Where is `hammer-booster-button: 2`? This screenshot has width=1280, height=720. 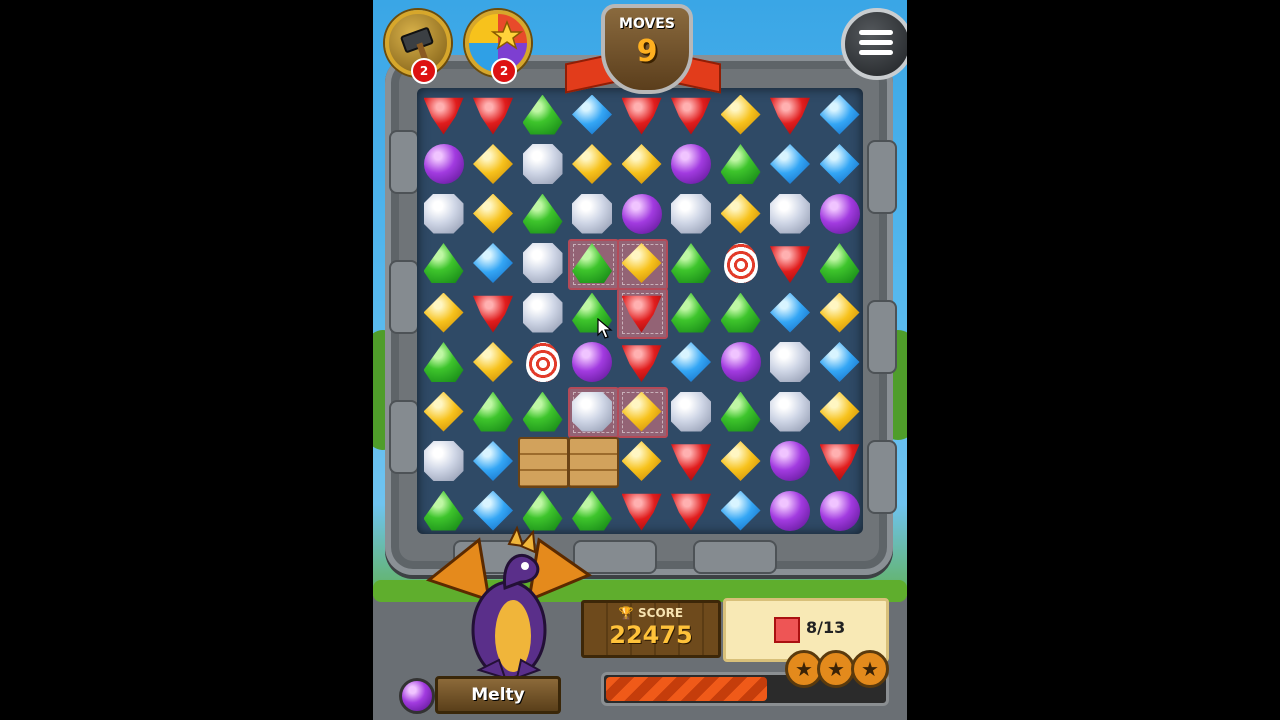
hammer-booster-button: 2 is located at coordinates (418, 47).